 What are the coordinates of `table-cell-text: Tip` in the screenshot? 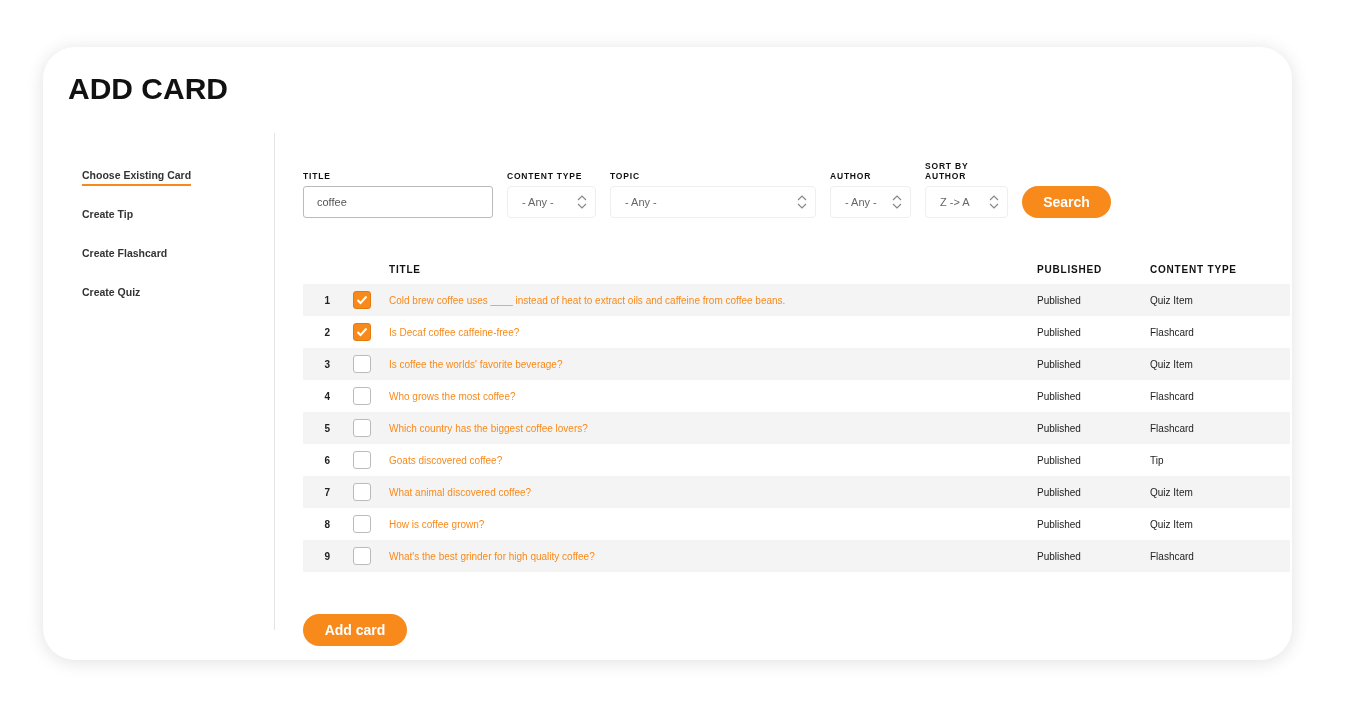 It's located at (1157, 460).